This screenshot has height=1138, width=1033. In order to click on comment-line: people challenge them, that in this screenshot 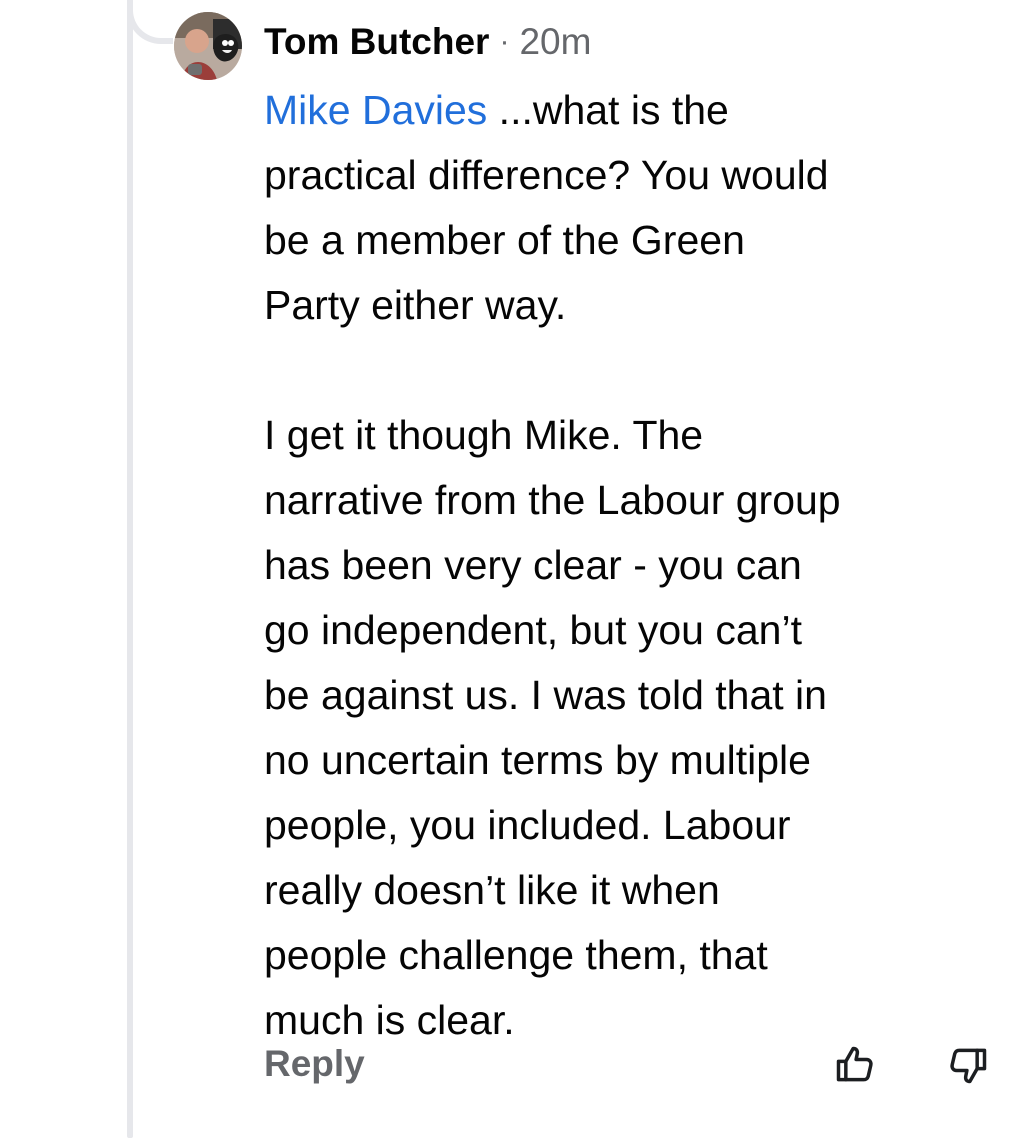, I will do `click(516, 955)`.